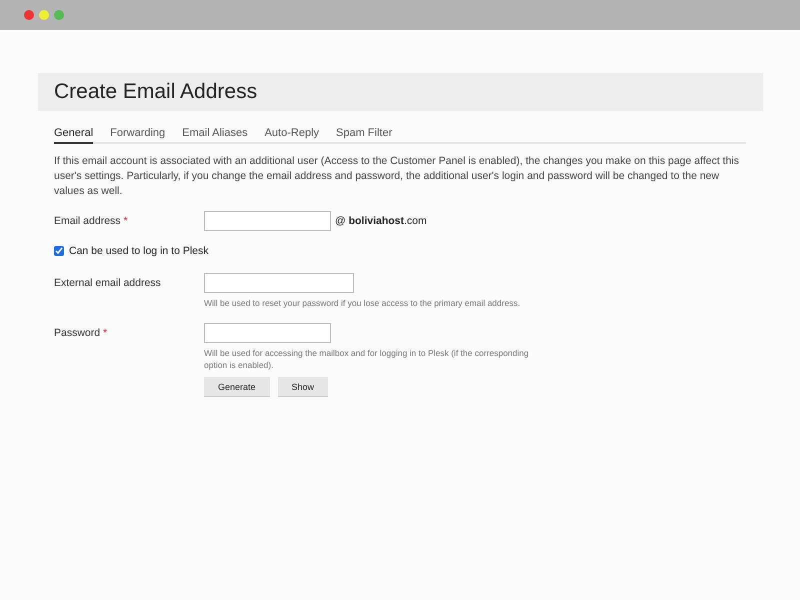 This screenshot has height=600, width=800. What do you see at coordinates (237, 387) in the screenshot?
I see `action-button: Generate` at bounding box center [237, 387].